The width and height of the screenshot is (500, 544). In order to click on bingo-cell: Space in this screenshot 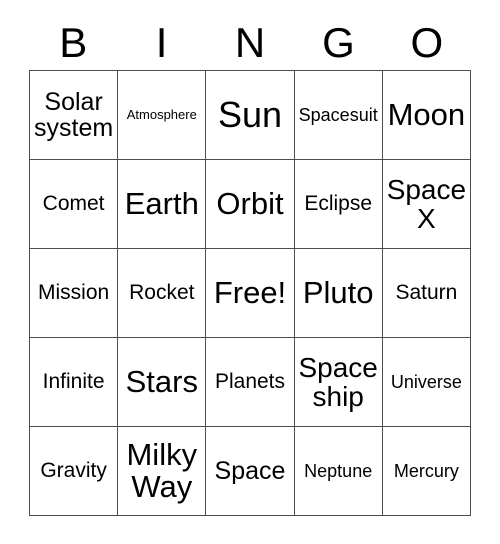, I will do `click(250, 471)`.